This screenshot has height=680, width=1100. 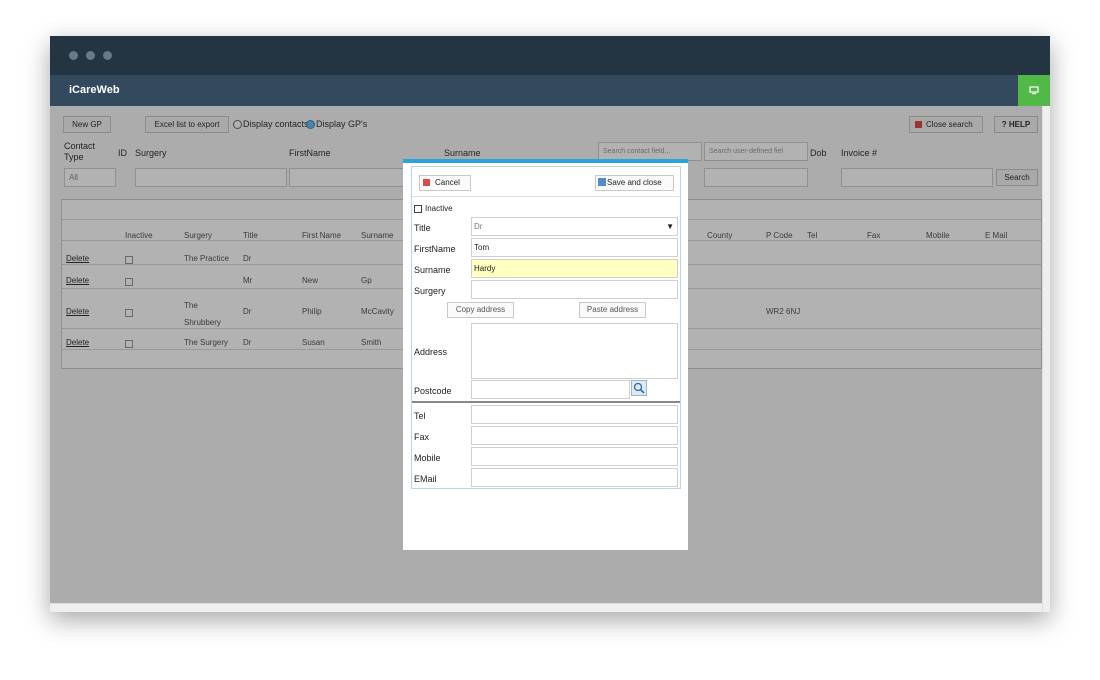 I want to click on search-icon, so click(x=639, y=388).